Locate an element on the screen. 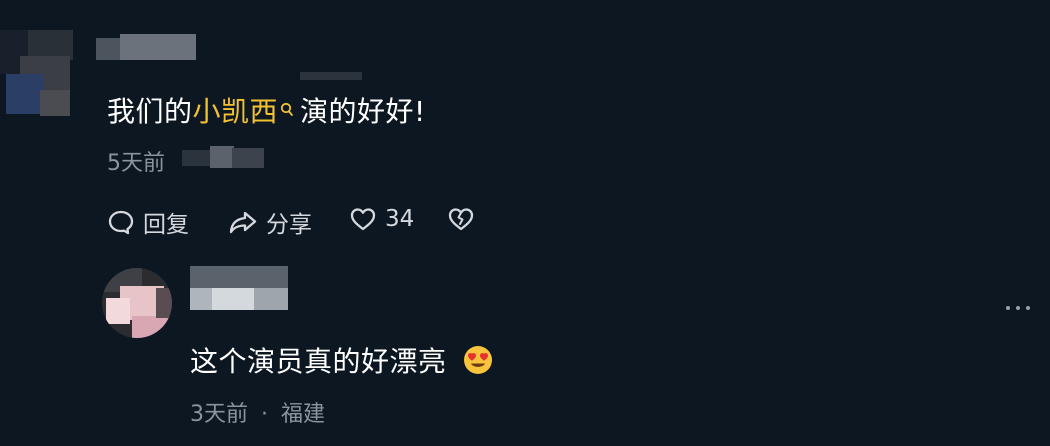  heart-icon is located at coordinates (363, 219).